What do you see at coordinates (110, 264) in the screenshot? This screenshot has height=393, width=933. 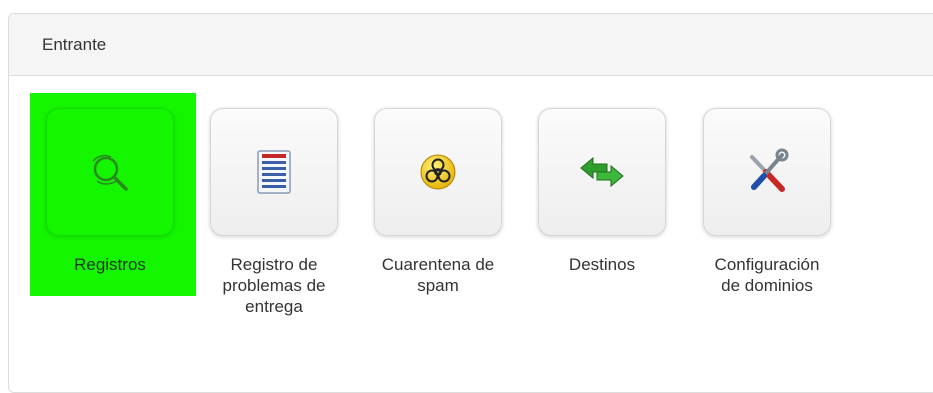 I see `tile-label: Registros` at bounding box center [110, 264].